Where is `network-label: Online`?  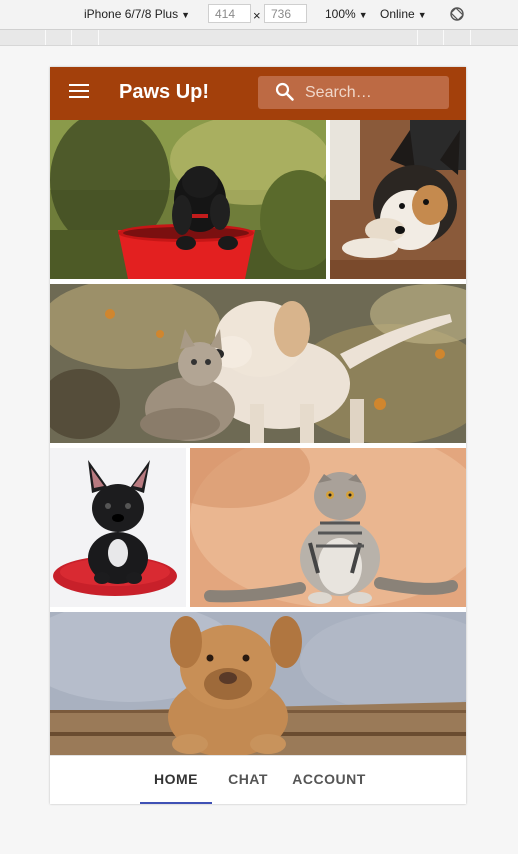 network-label: Online is located at coordinates (397, 14).